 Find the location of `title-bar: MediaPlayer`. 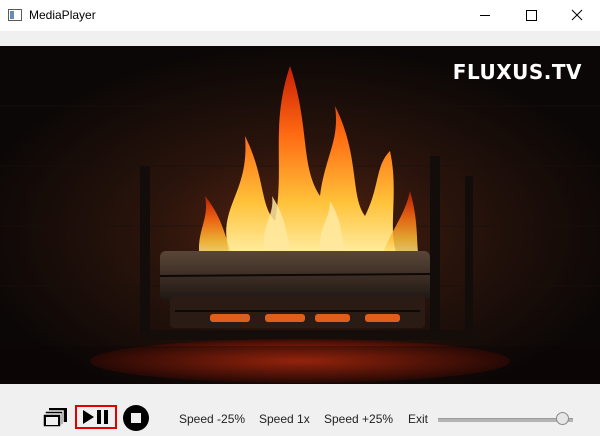

title-bar: MediaPlayer is located at coordinates (300, 15).